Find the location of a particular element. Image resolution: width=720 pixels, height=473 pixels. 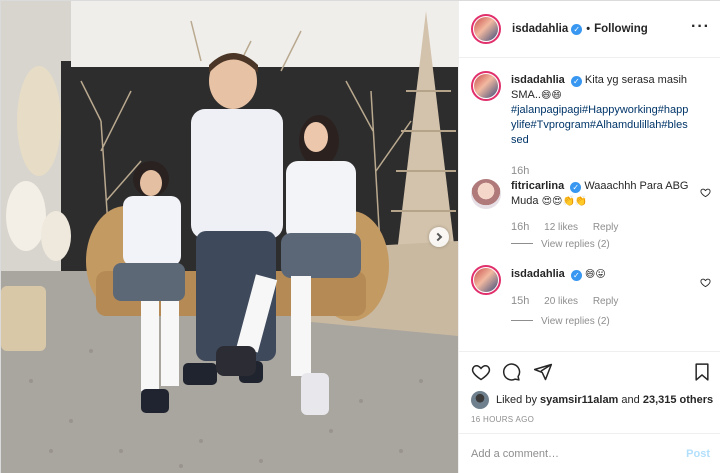

carousel-next-button is located at coordinates (439, 237).